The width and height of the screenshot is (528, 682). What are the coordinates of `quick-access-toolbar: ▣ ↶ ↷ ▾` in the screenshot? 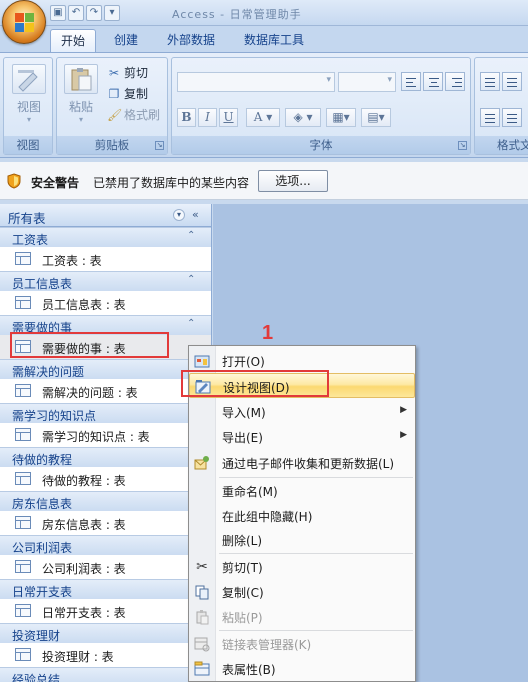 It's located at (85, 13).